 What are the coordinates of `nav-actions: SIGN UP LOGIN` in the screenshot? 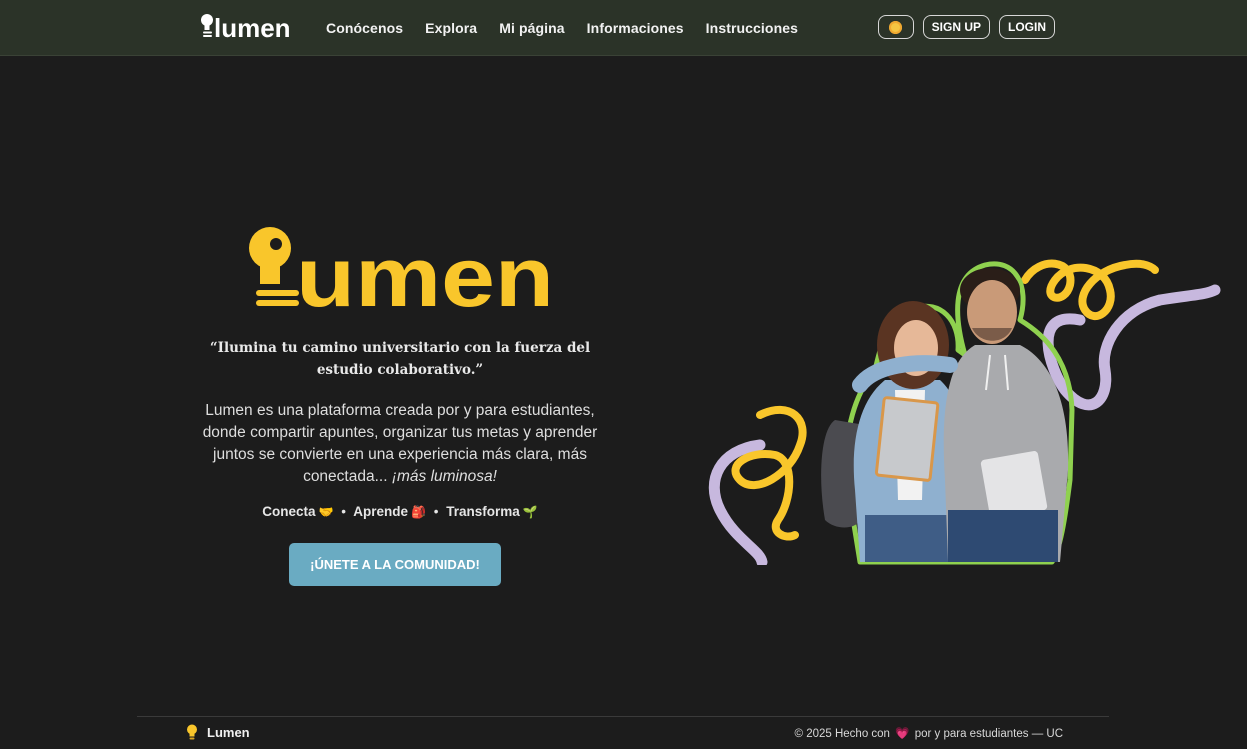 It's located at (966, 27).